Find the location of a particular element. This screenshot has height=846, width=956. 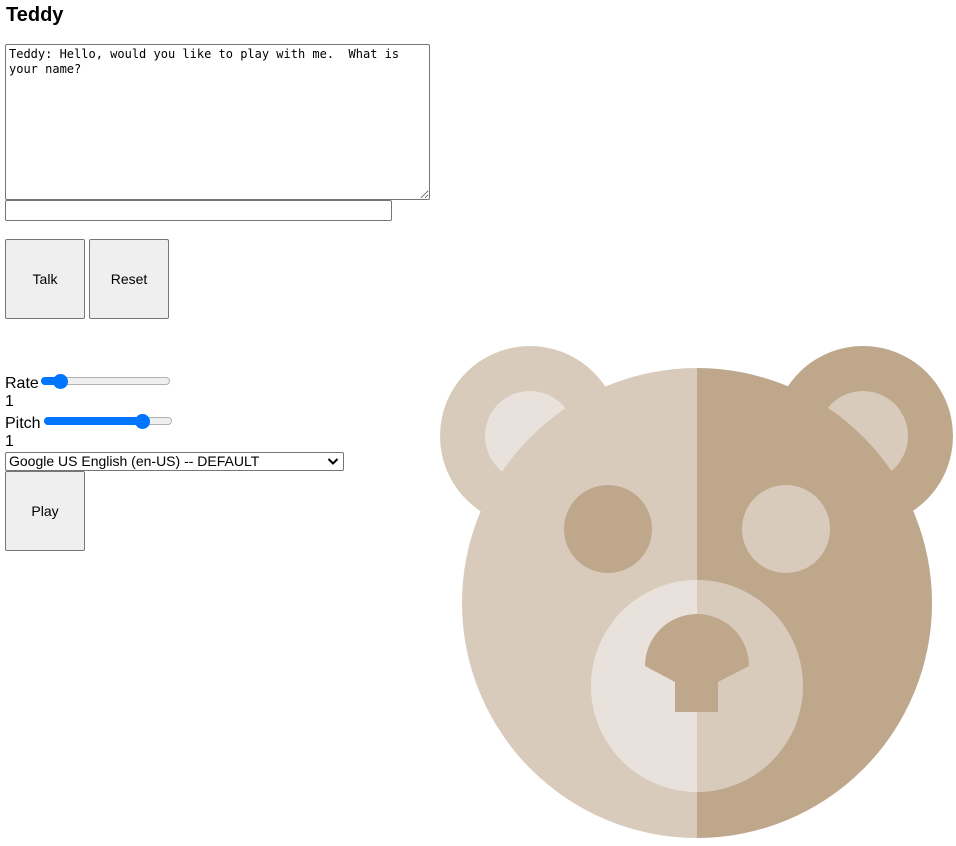

page-title: Teddy is located at coordinates (35, 15).